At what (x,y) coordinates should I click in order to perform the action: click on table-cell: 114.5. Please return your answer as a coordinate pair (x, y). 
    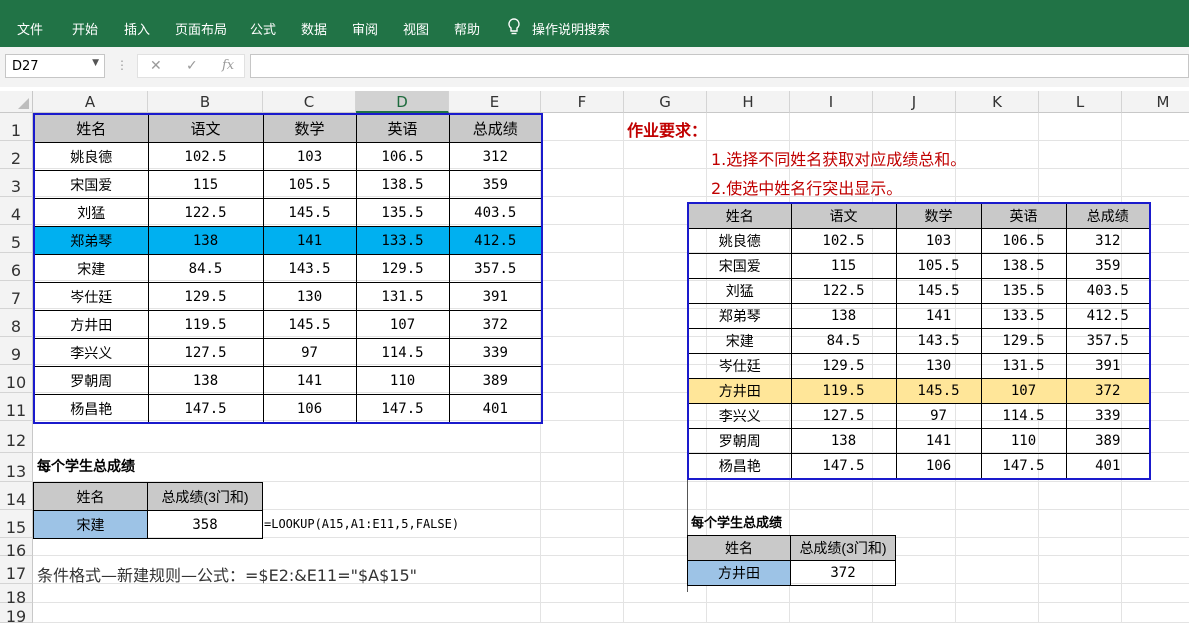
    Looking at the image, I should click on (402, 352).